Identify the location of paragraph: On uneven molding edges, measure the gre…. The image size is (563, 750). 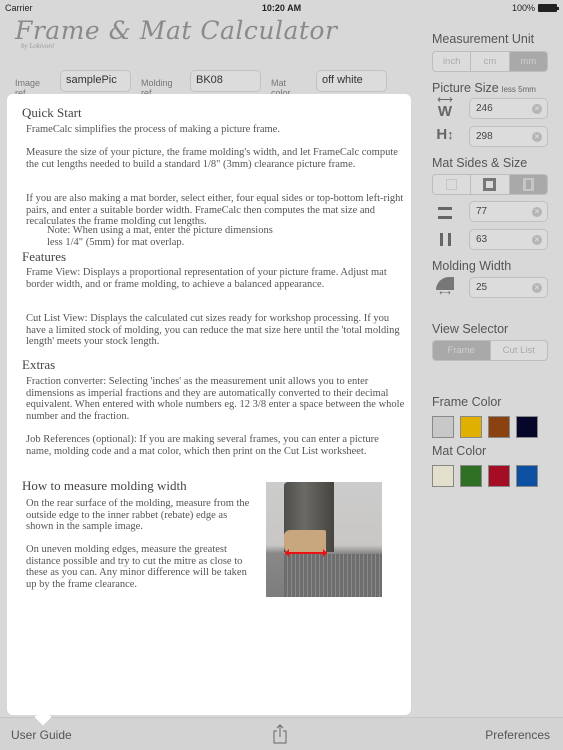
(136, 567).